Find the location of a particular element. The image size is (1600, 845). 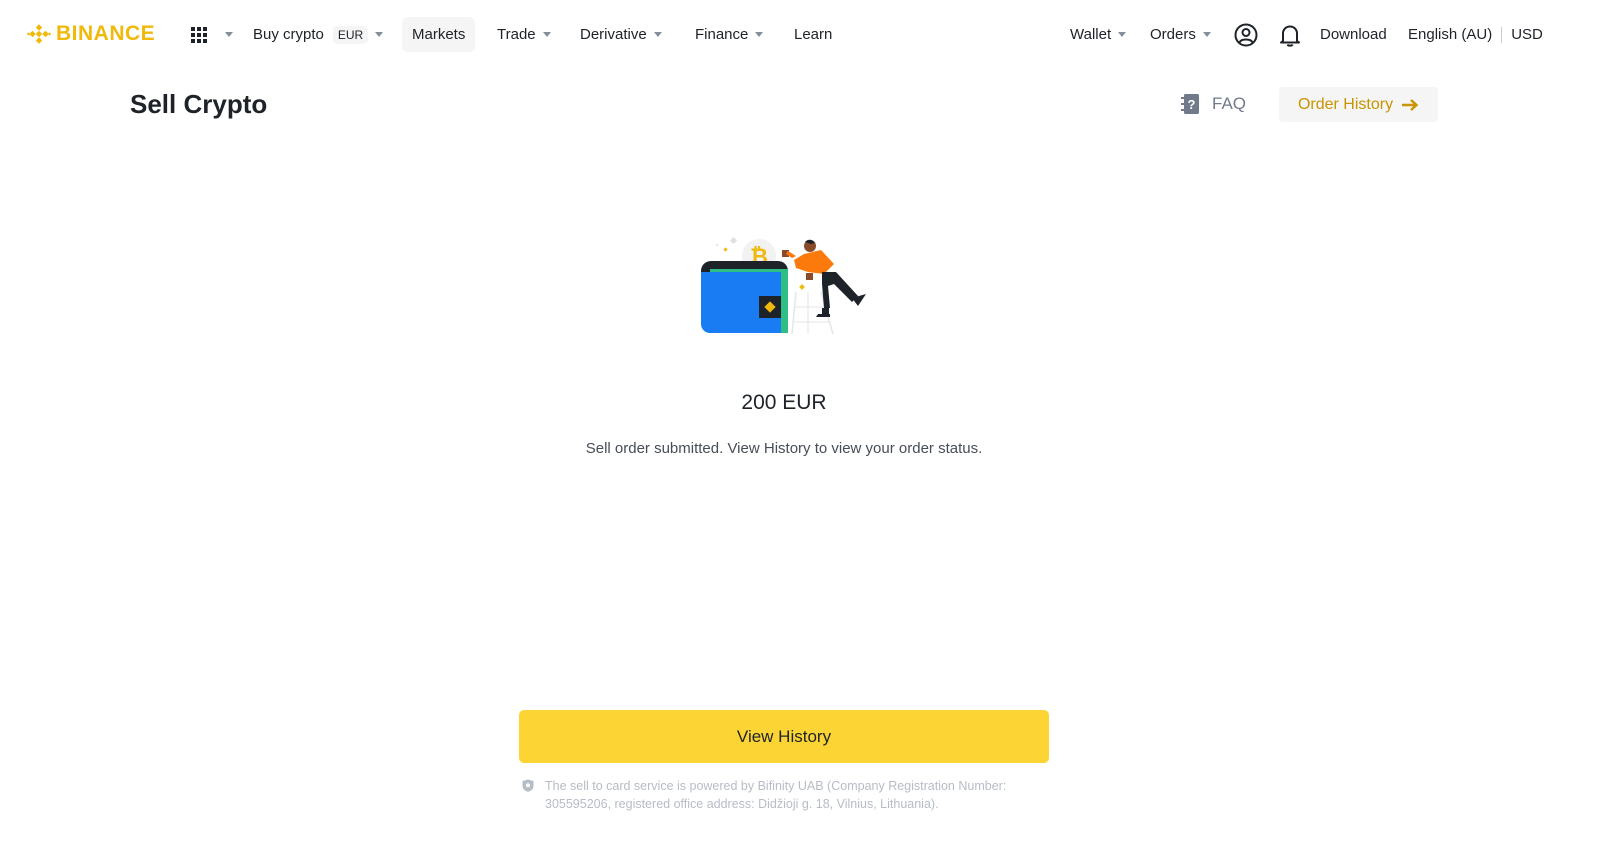

bell-icon is located at coordinates (1290, 35).